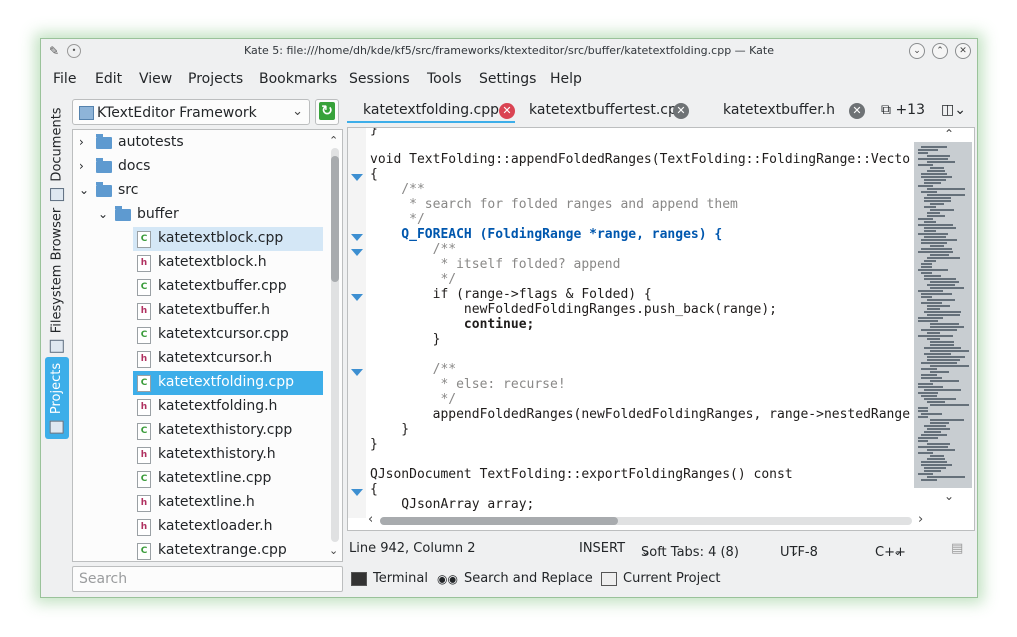  I want to click on scroll-left-icon: ‹, so click(370, 519).